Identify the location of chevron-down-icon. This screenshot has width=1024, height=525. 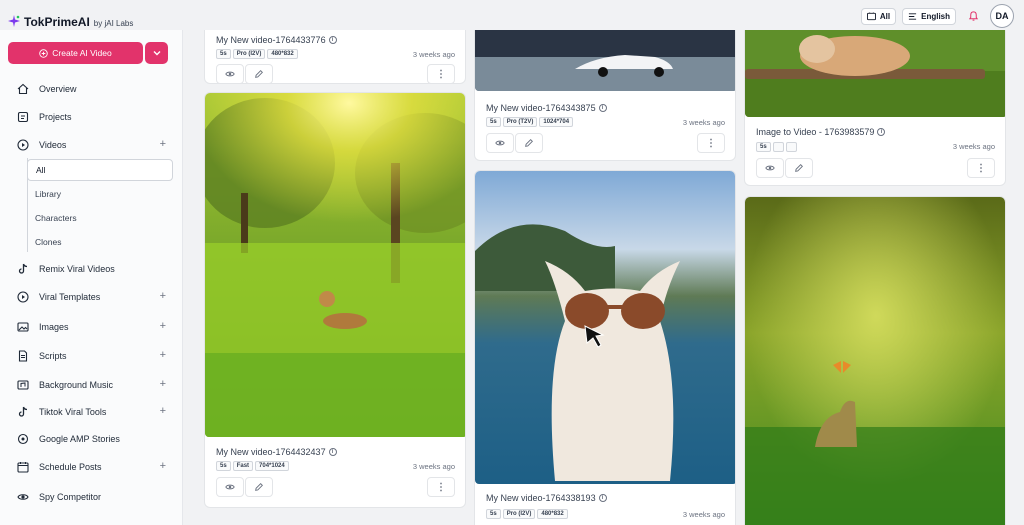
(156, 53).